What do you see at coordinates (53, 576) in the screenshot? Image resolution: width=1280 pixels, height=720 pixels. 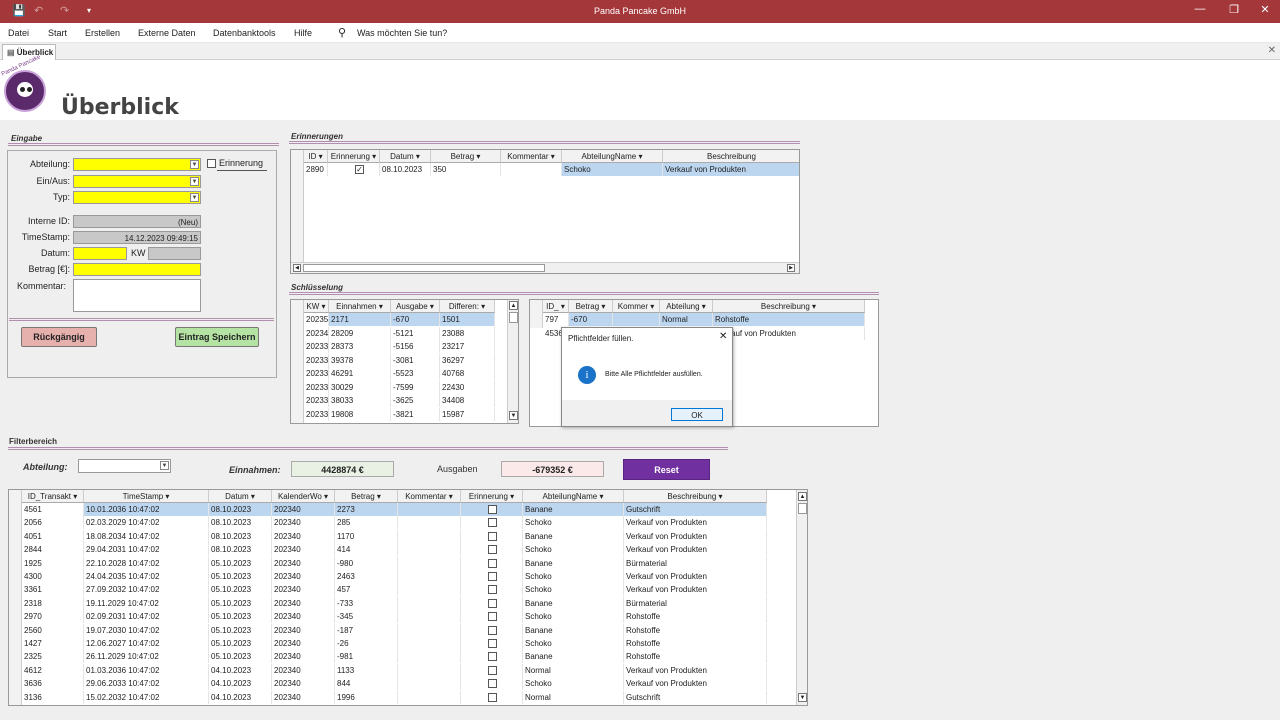 I see `table-cell: 4300` at bounding box center [53, 576].